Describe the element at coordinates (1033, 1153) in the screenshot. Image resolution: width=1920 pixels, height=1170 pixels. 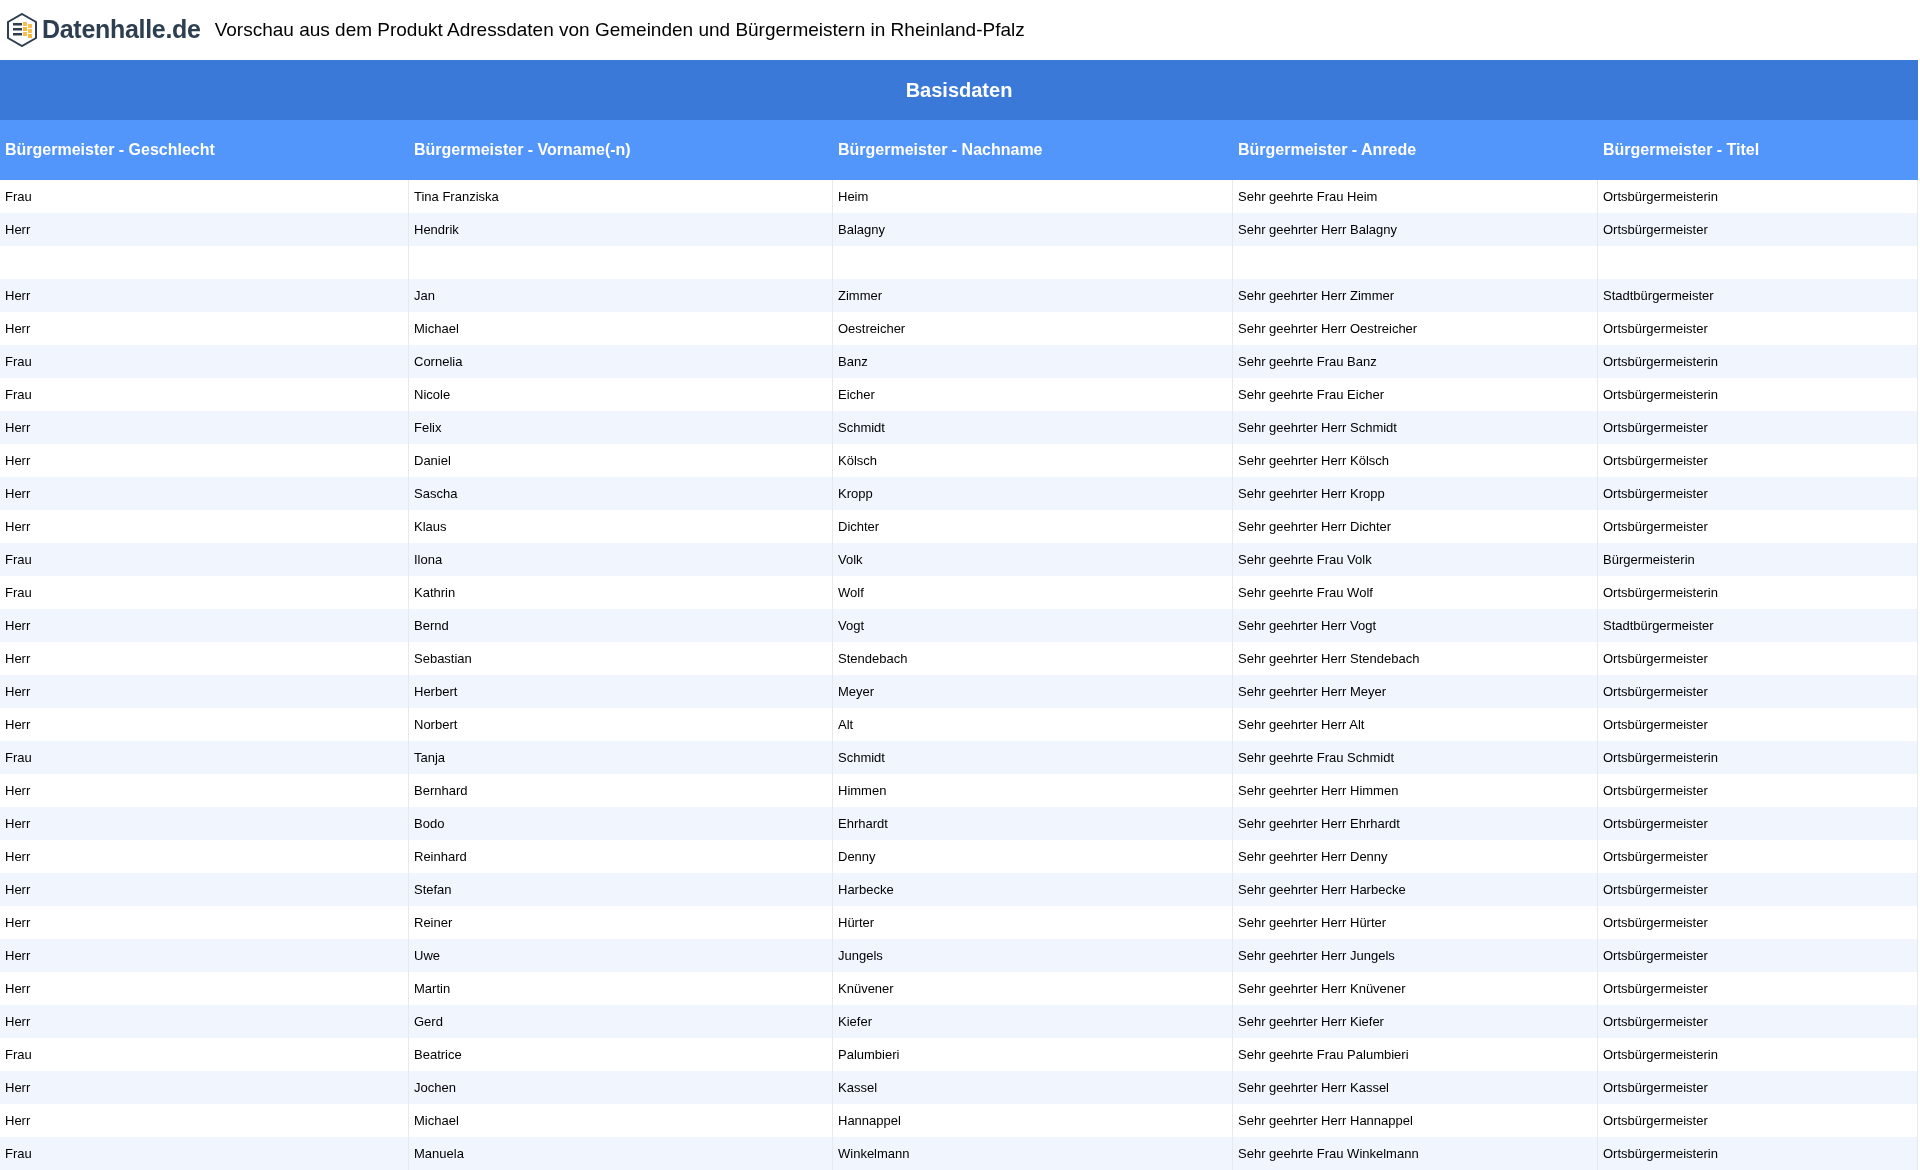
I see `table-cell: Winkelmann` at that location.